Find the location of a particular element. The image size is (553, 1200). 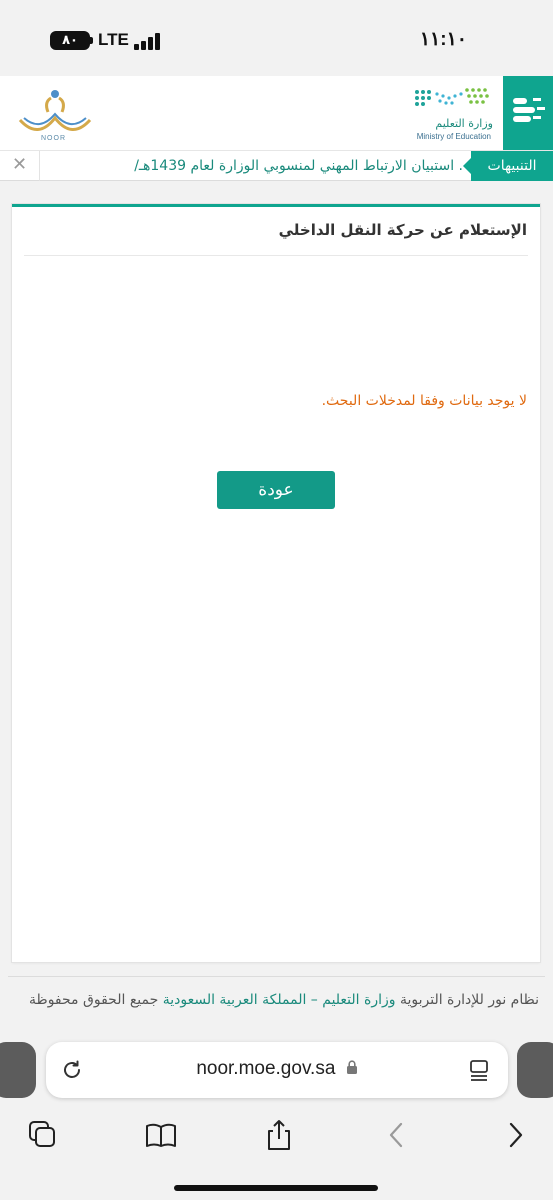

page-title: الإستعلام عن حركة النقل الداخلي is located at coordinates (402, 230).